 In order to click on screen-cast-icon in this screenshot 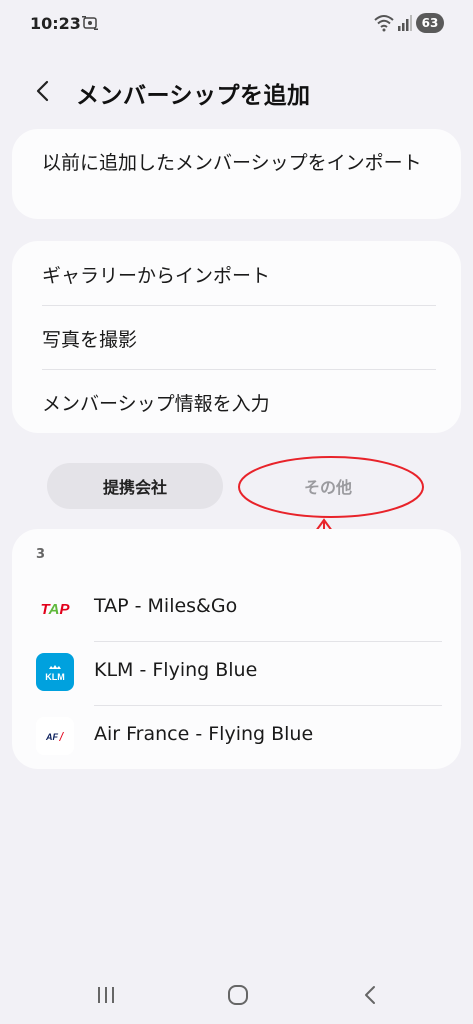, I will do `click(90, 23)`.